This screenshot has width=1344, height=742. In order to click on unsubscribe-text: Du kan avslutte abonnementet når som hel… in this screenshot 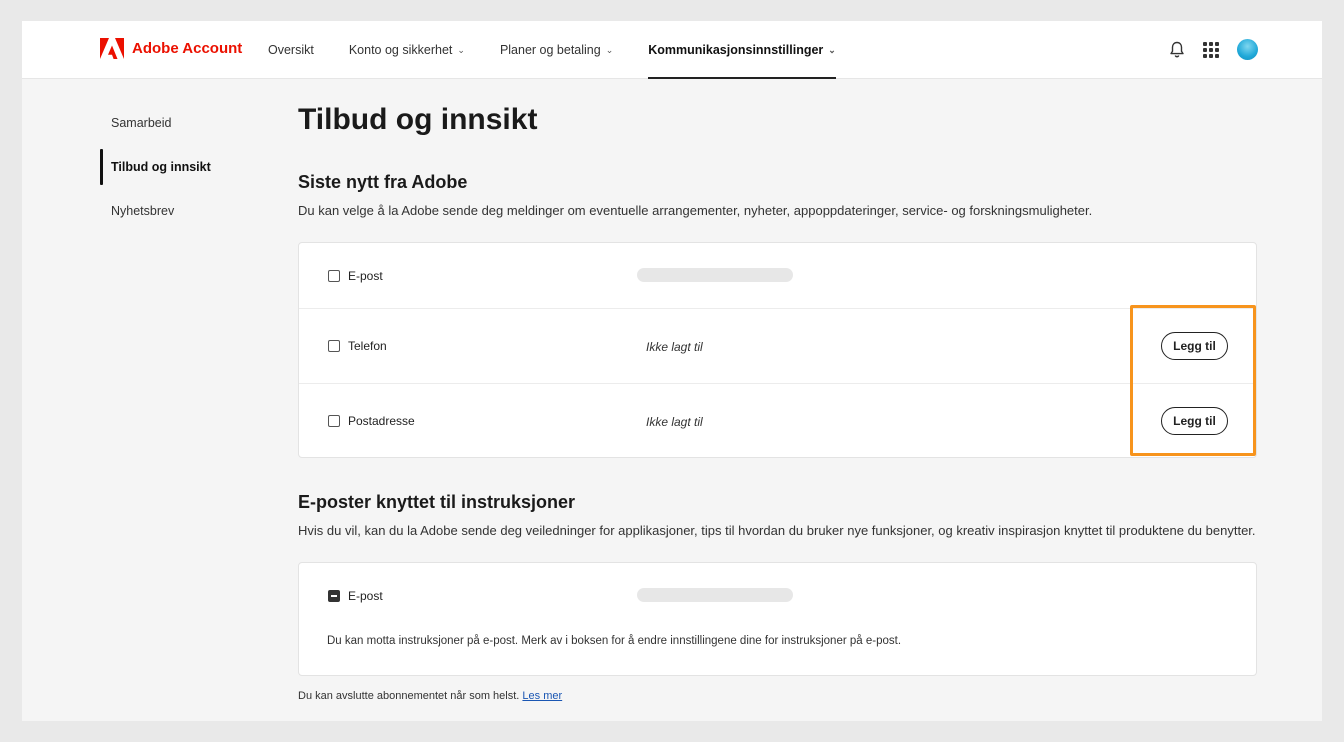, I will do `click(409, 696)`.